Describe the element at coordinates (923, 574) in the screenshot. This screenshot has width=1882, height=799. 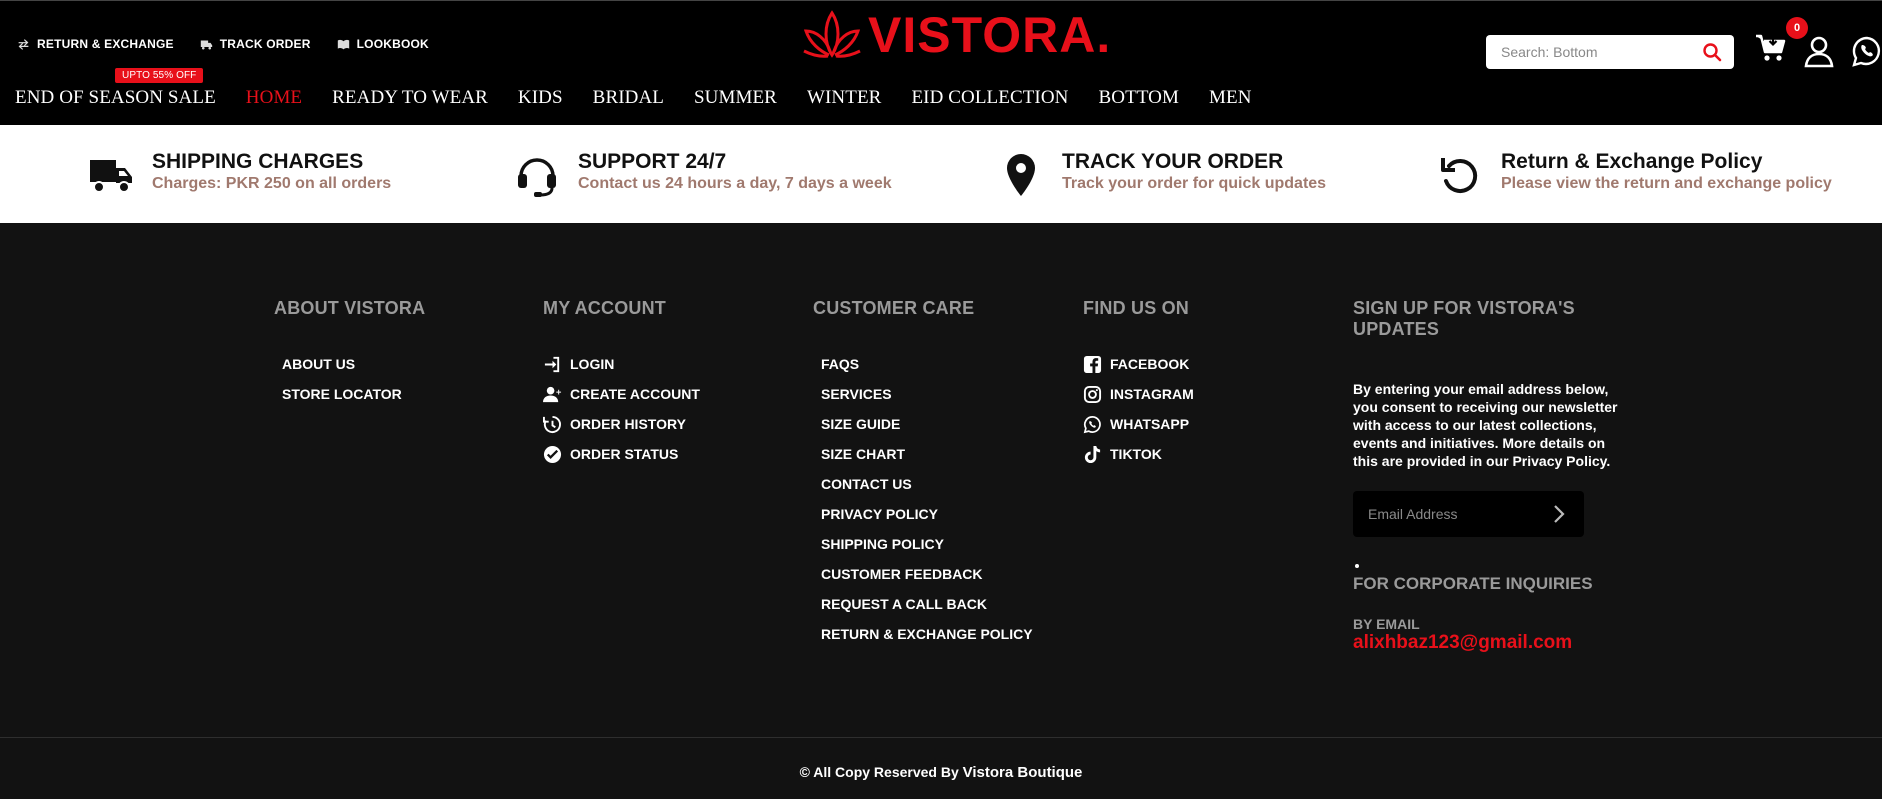
I see `footer-link-customer-feedback: CUSTOMER FEEDBACK` at that location.